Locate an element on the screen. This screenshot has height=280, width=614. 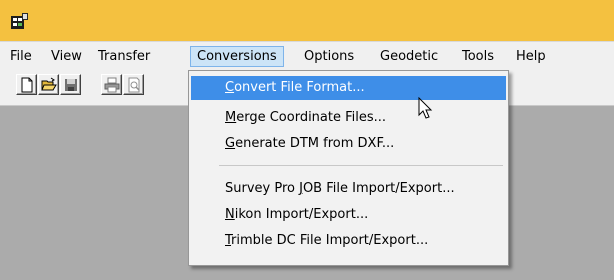
print-icon is located at coordinates (112, 85).